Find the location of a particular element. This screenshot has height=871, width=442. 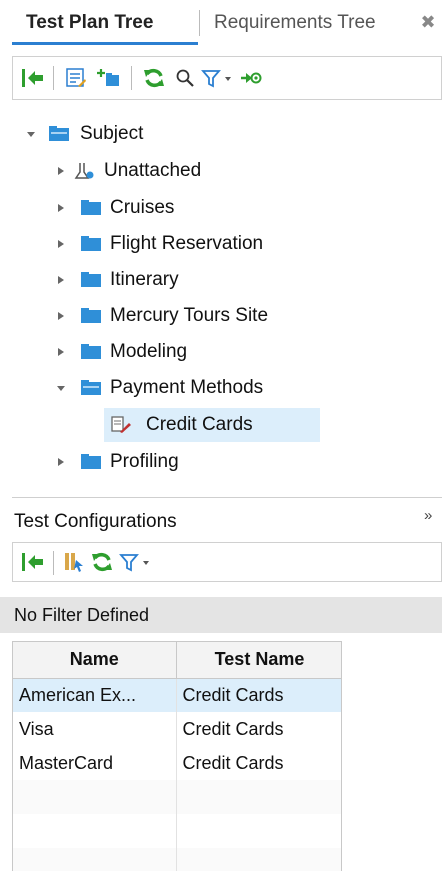

tree-item-label: Itinerary is located at coordinates (144, 279).